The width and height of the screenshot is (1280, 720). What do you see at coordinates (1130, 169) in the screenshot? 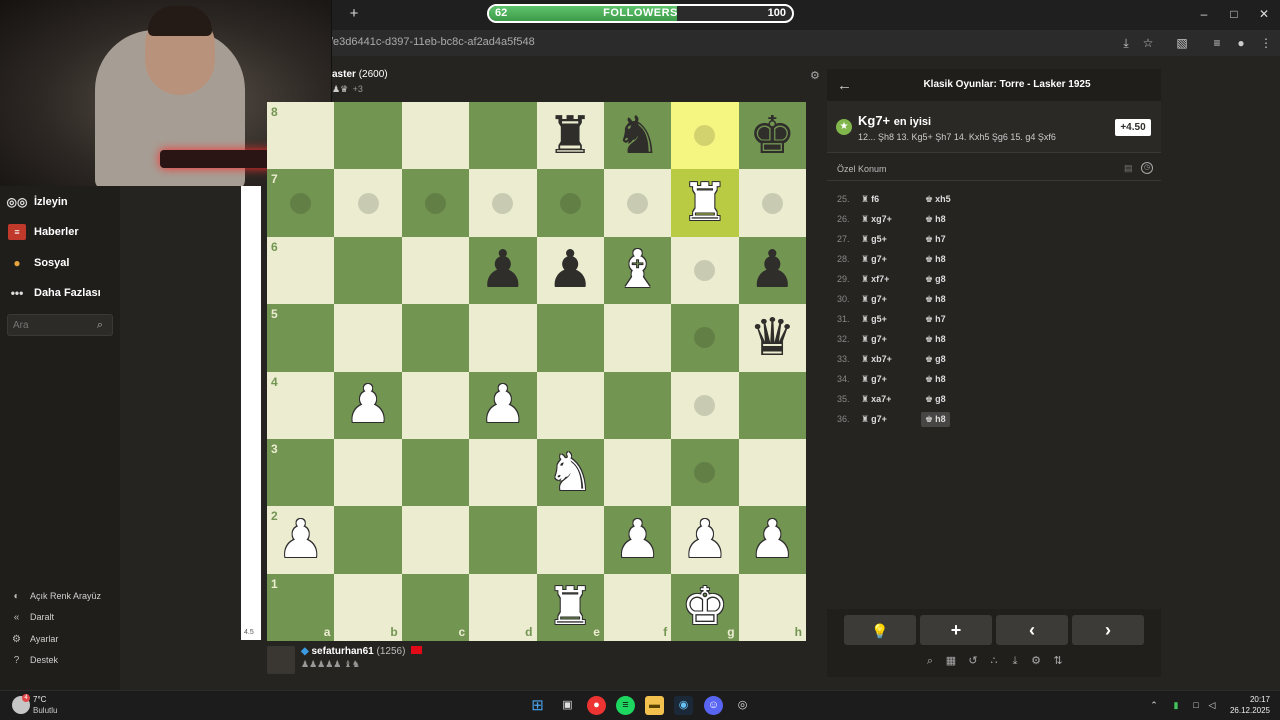
I see `book-icon: ▤` at bounding box center [1130, 169].